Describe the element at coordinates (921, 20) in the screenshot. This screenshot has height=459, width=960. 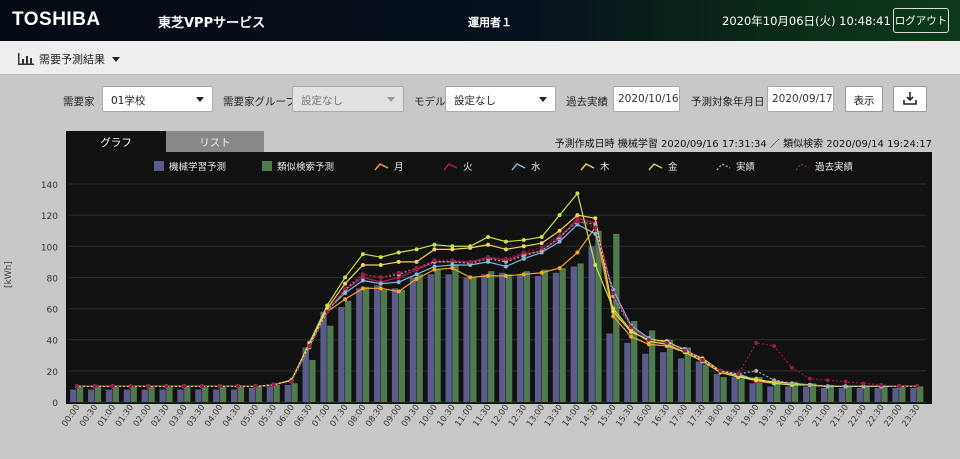
I see `logout-button: ログアウト` at that location.